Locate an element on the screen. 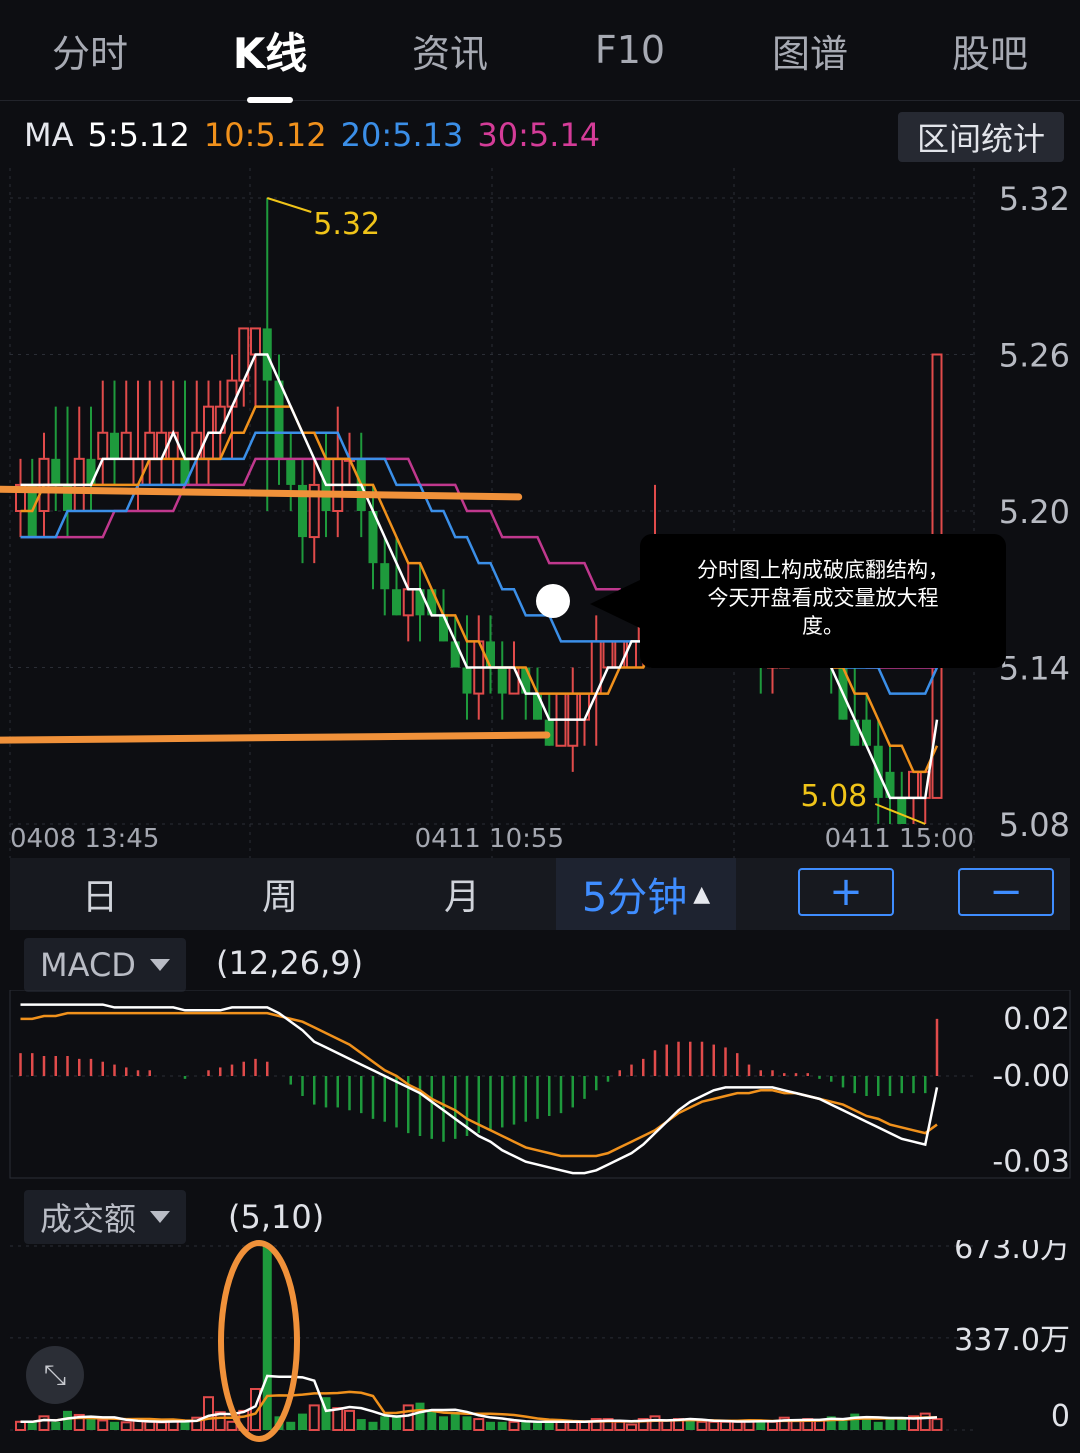  macd-tick: -0.03 is located at coordinates (1031, 1162).